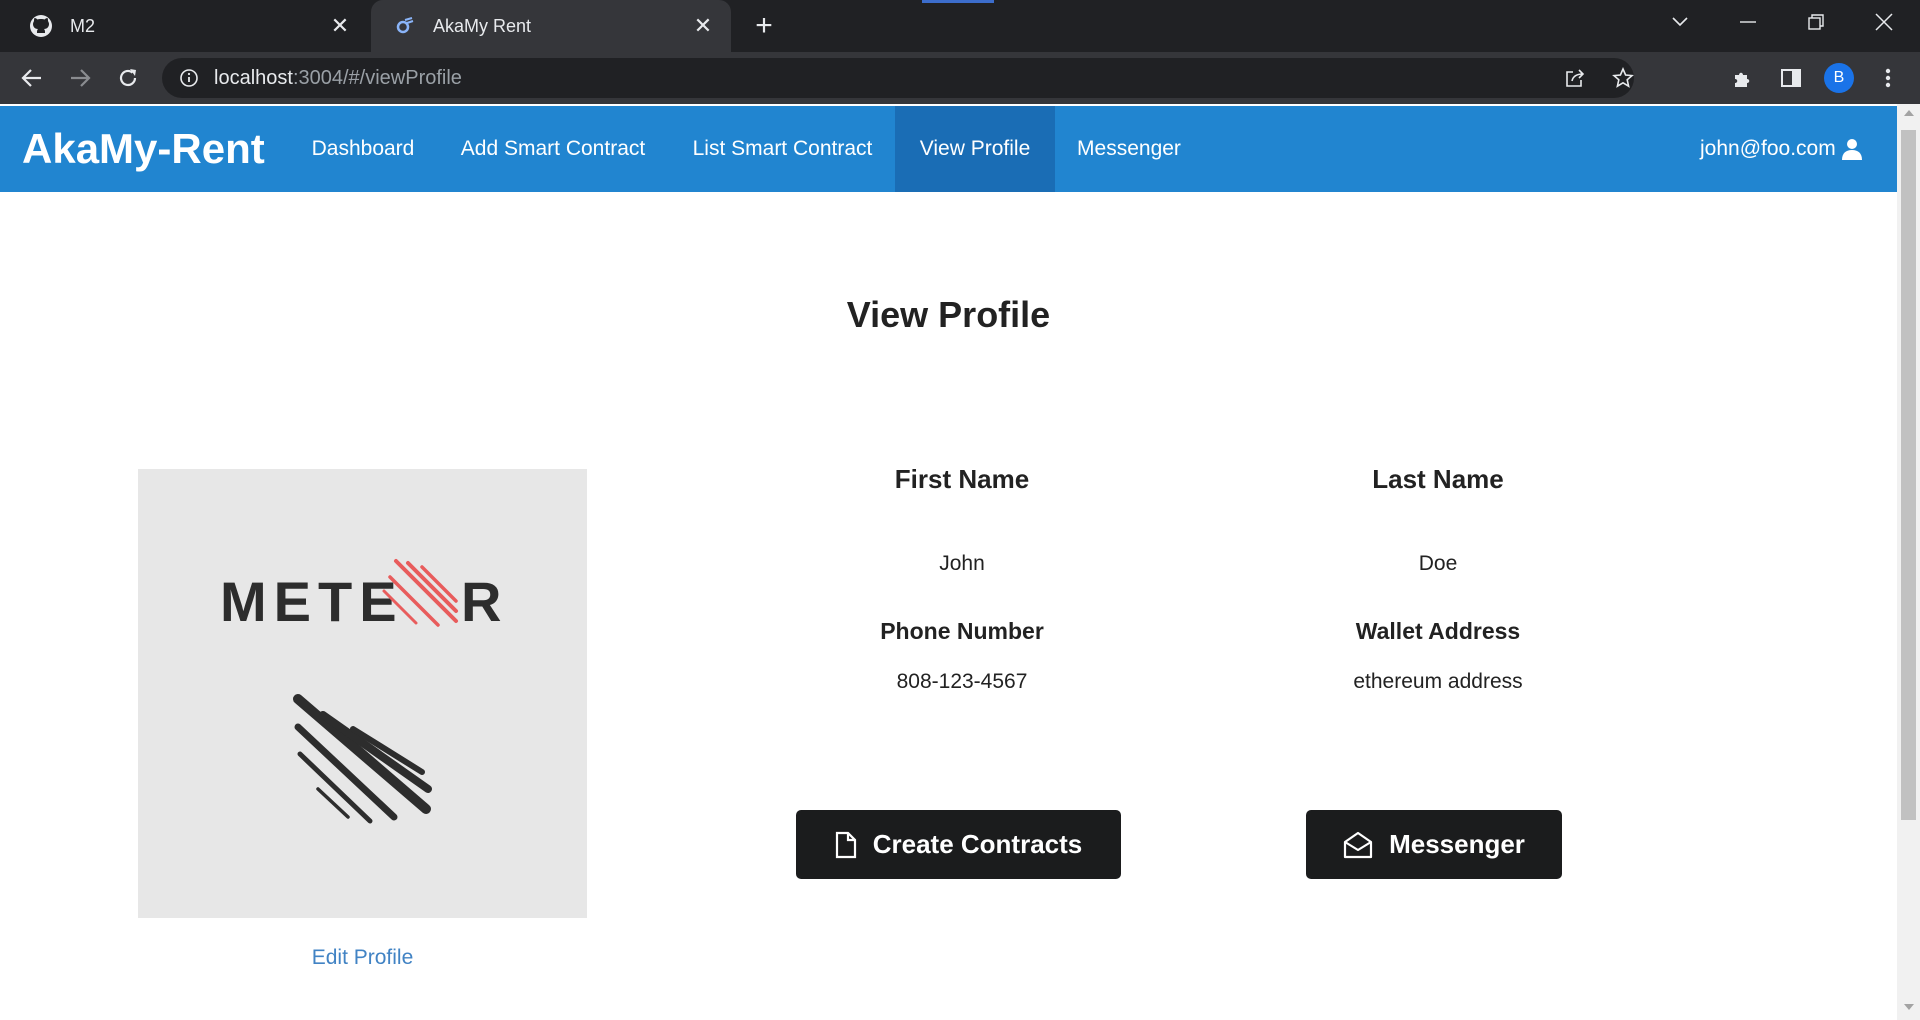 The width and height of the screenshot is (1920, 1020). Describe the element at coordinates (1457, 844) in the screenshot. I see `messenger-label: Messenger` at that location.